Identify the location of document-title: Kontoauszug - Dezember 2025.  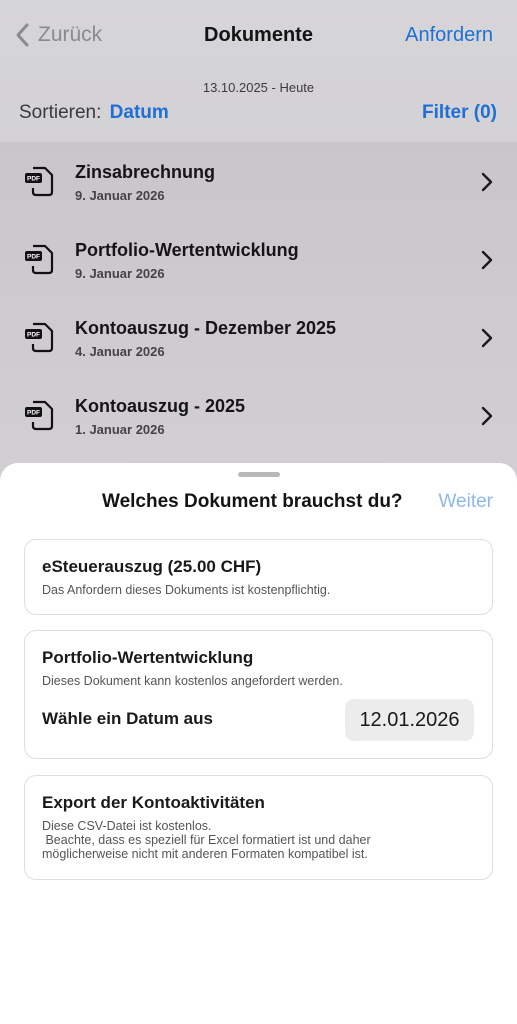
(206, 328).